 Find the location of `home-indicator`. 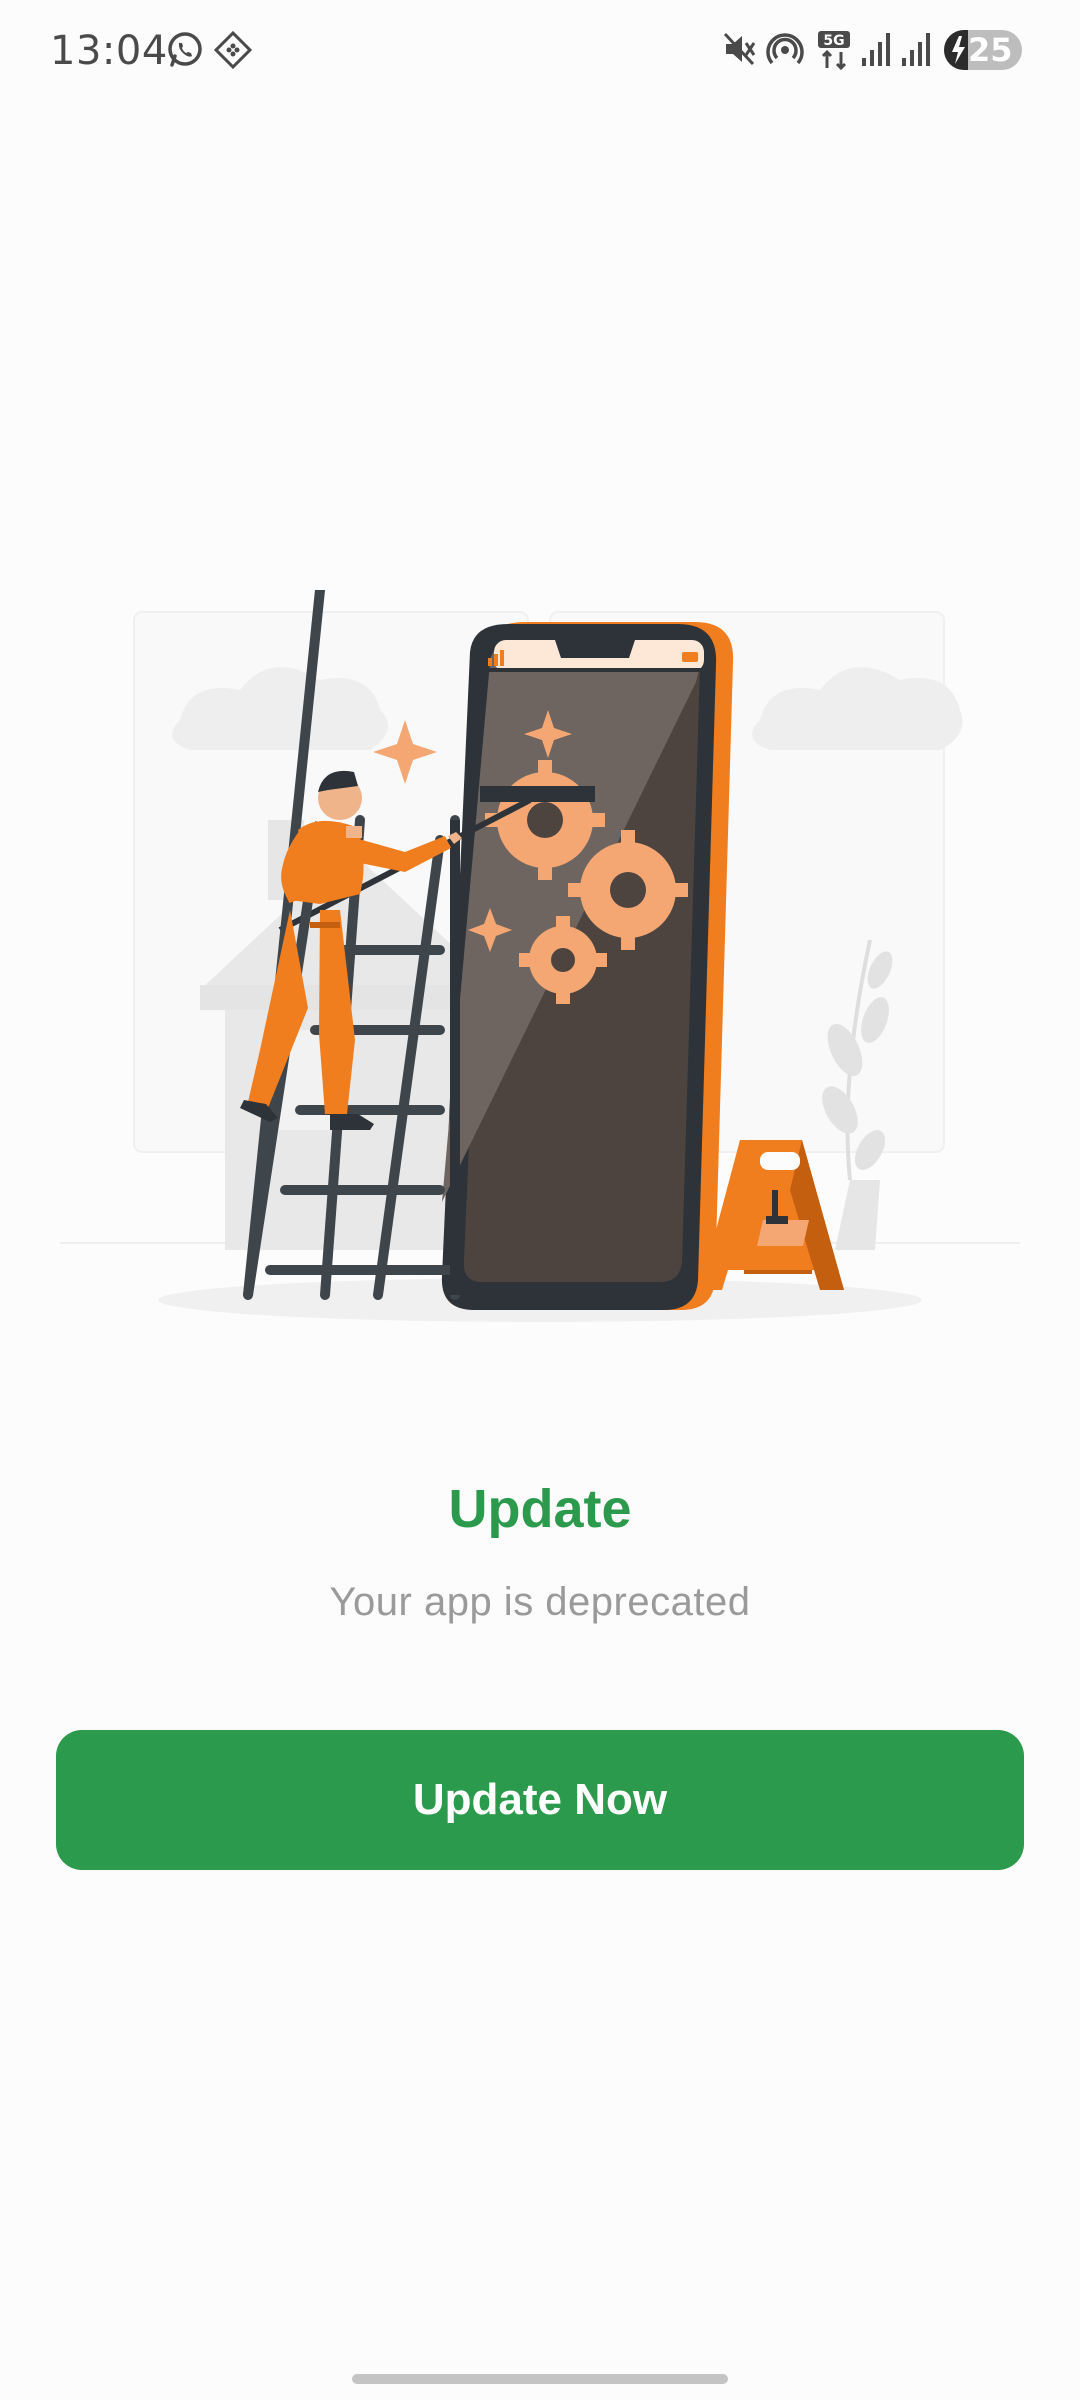

home-indicator is located at coordinates (540, 2379).